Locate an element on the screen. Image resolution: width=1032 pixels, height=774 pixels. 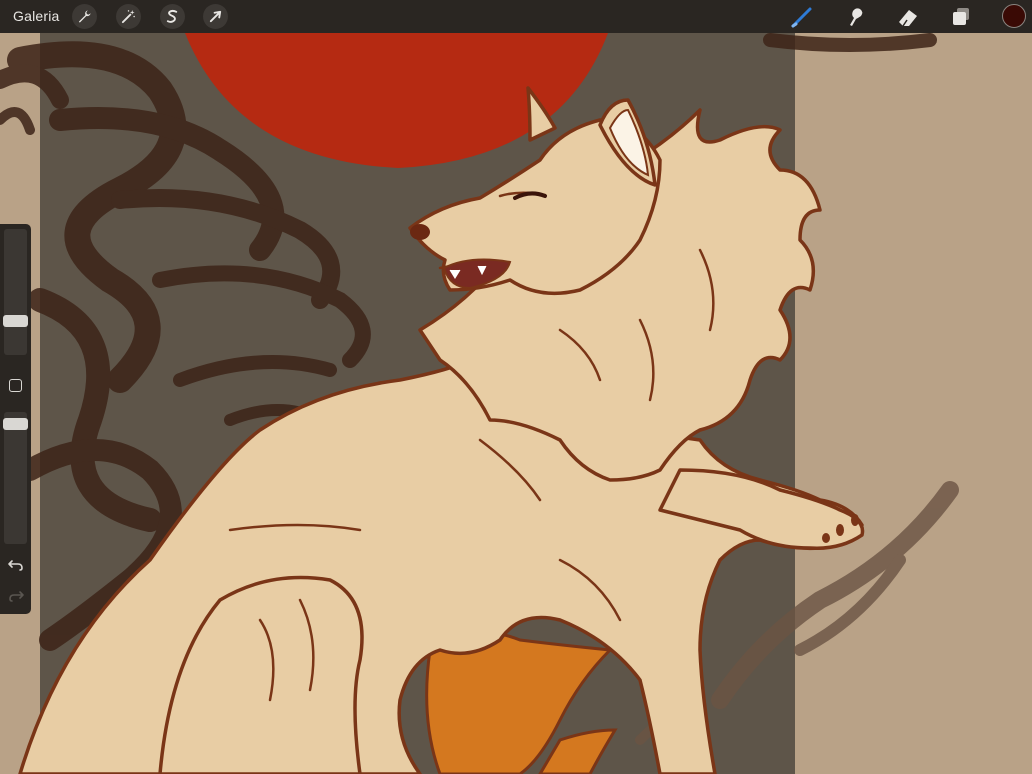
actions-button is located at coordinates (84, 16).